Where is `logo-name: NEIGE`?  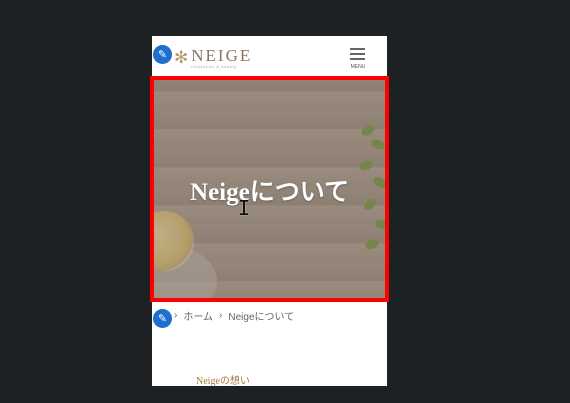
logo-name: NEIGE is located at coordinates (222, 55).